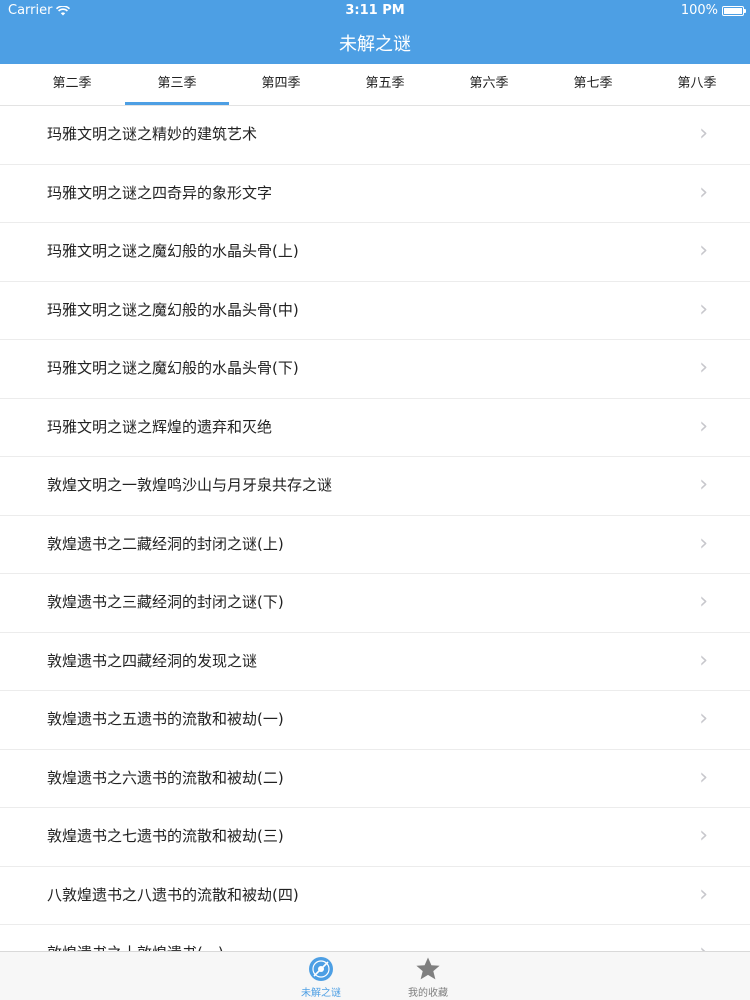 The width and height of the screenshot is (750, 1000). Describe the element at coordinates (165, 719) in the screenshot. I see `list-item-title: 敦煌遗书之五遗书的流散和被劫(一)` at that location.